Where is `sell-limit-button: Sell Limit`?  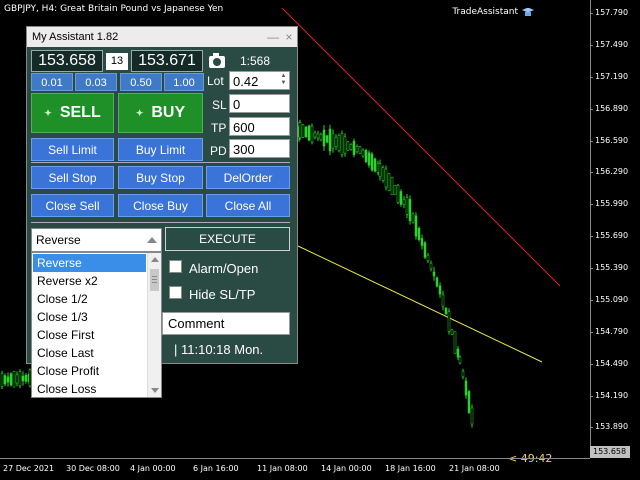 sell-limit-button: Sell Limit is located at coordinates (72, 149).